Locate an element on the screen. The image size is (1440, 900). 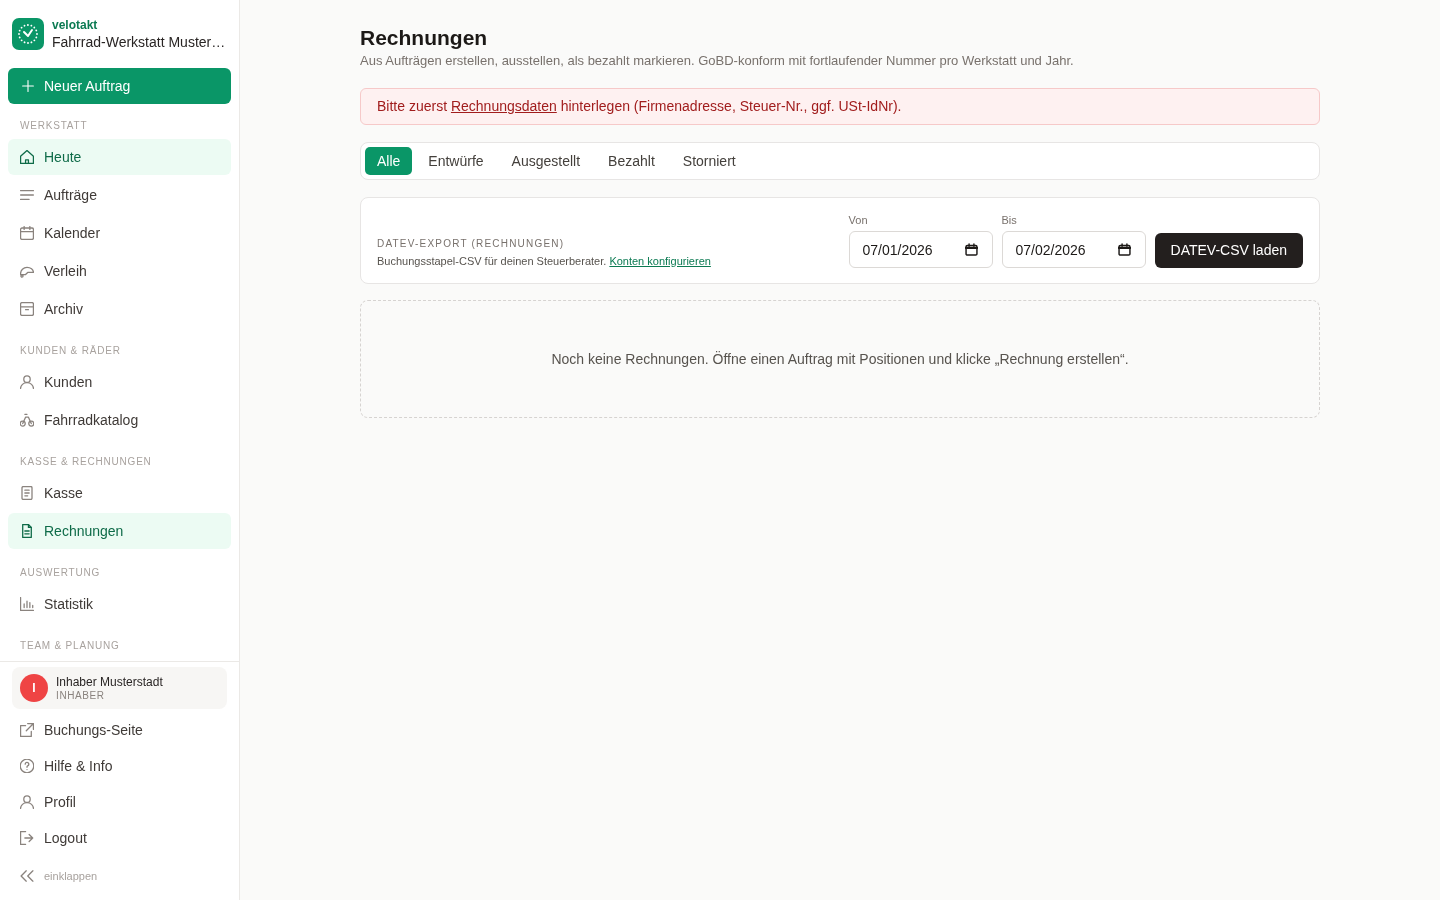
bicycle-icon is located at coordinates (27, 420).